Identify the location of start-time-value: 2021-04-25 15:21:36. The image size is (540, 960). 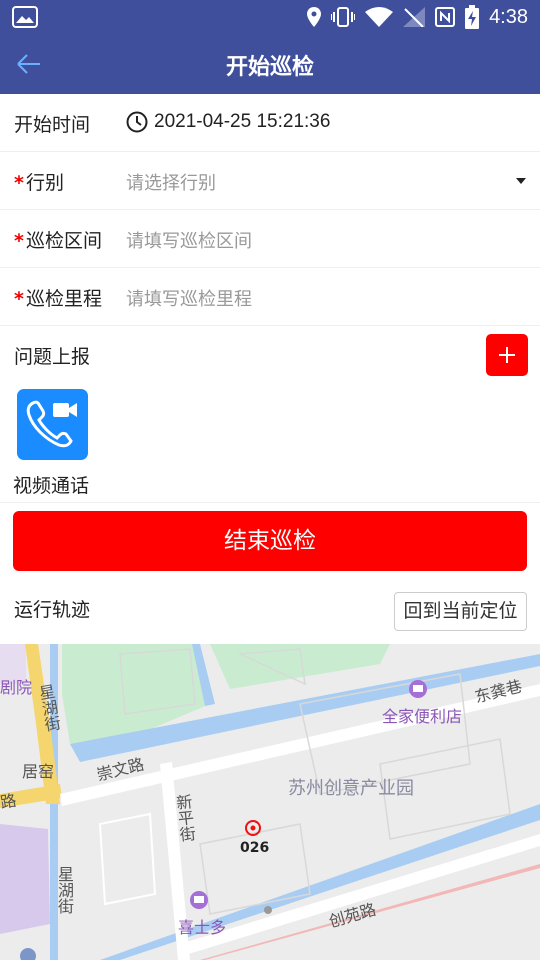
(242, 121).